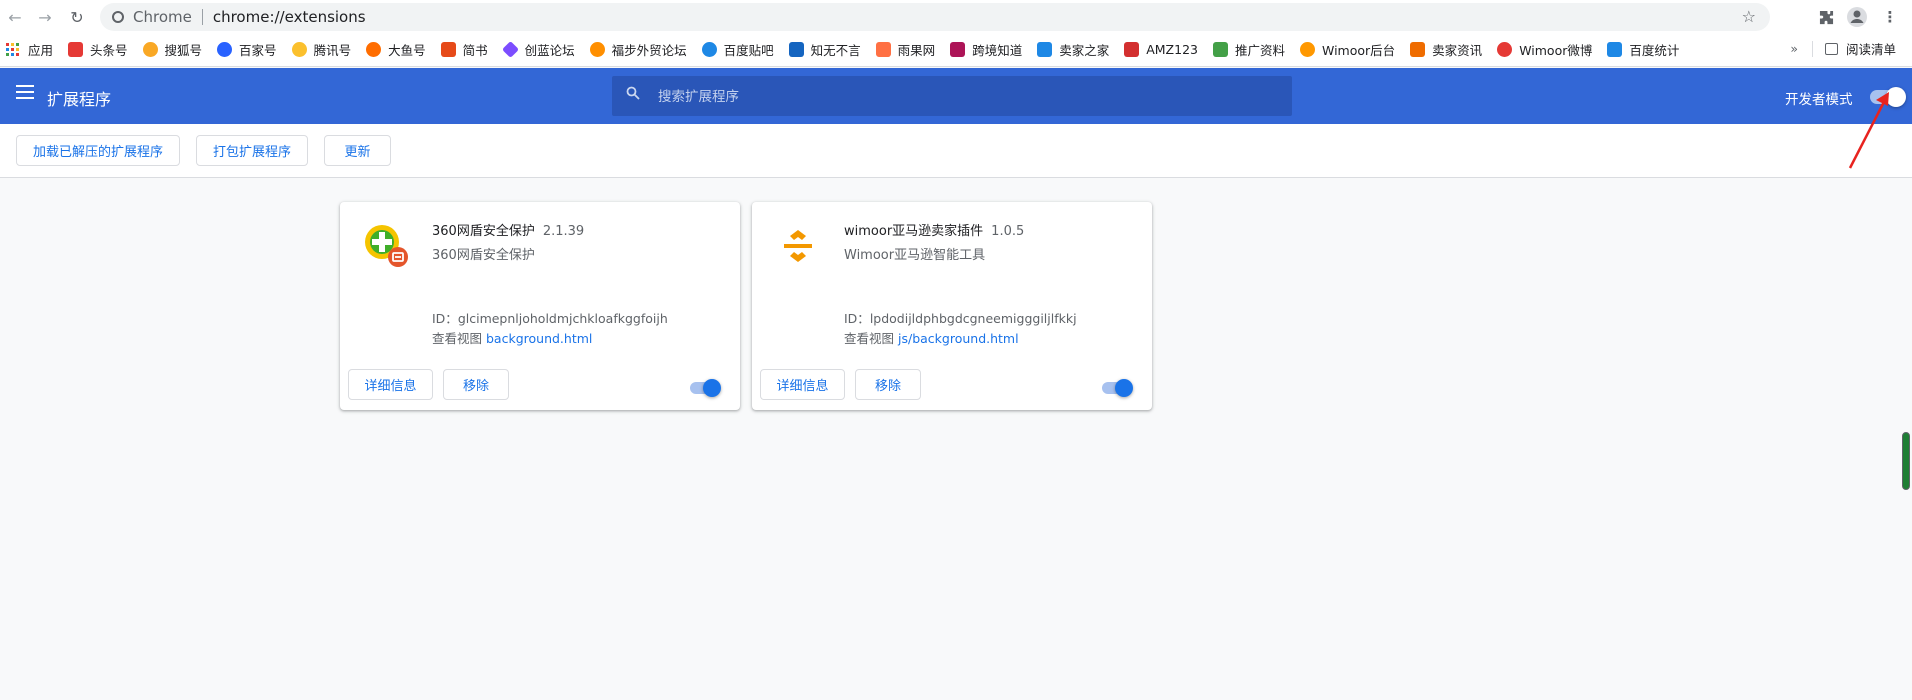  I want to click on extension-description: Wimoor亚马逊智能工具, so click(915, 255).